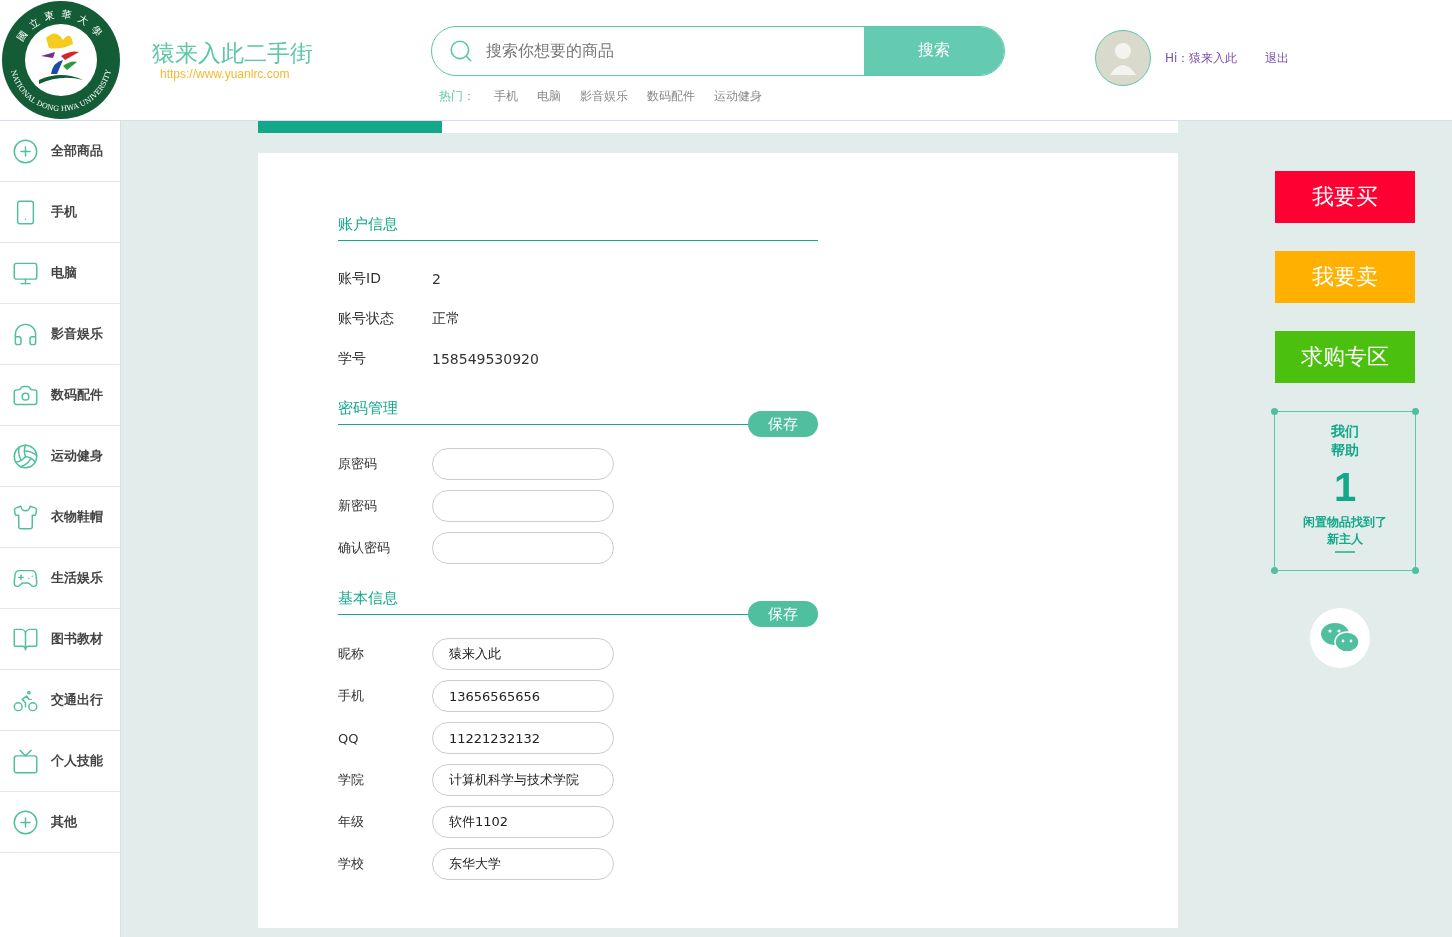  Describe the element at coordinates (351, 654) in the screenshot. I see `field-label: 昵称` at that location.